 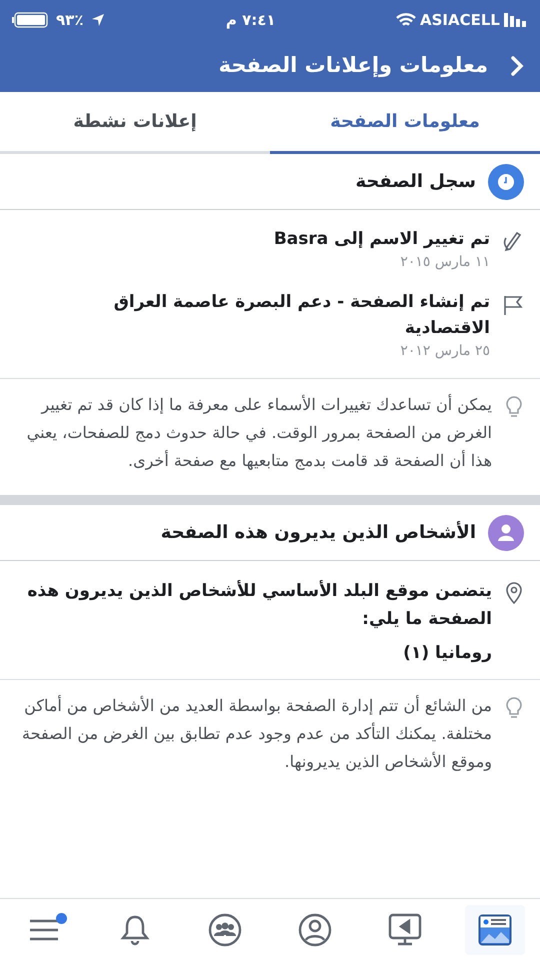 What do you see at coordinates (301, 315) in the screenshot?
I see `event-text: تم إنشاء الصفحة - دعم البصرة عاصمة العراق الاقتصادية` at bounding box center [301, 315].